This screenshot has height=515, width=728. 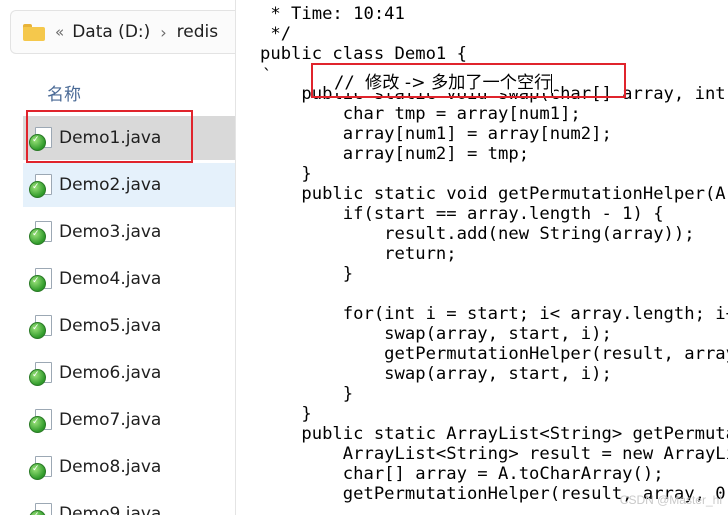 What do you see at coordinates (494, 254) in the screenshot?
I see `code-line: return;` at bounding box center [494, 254].